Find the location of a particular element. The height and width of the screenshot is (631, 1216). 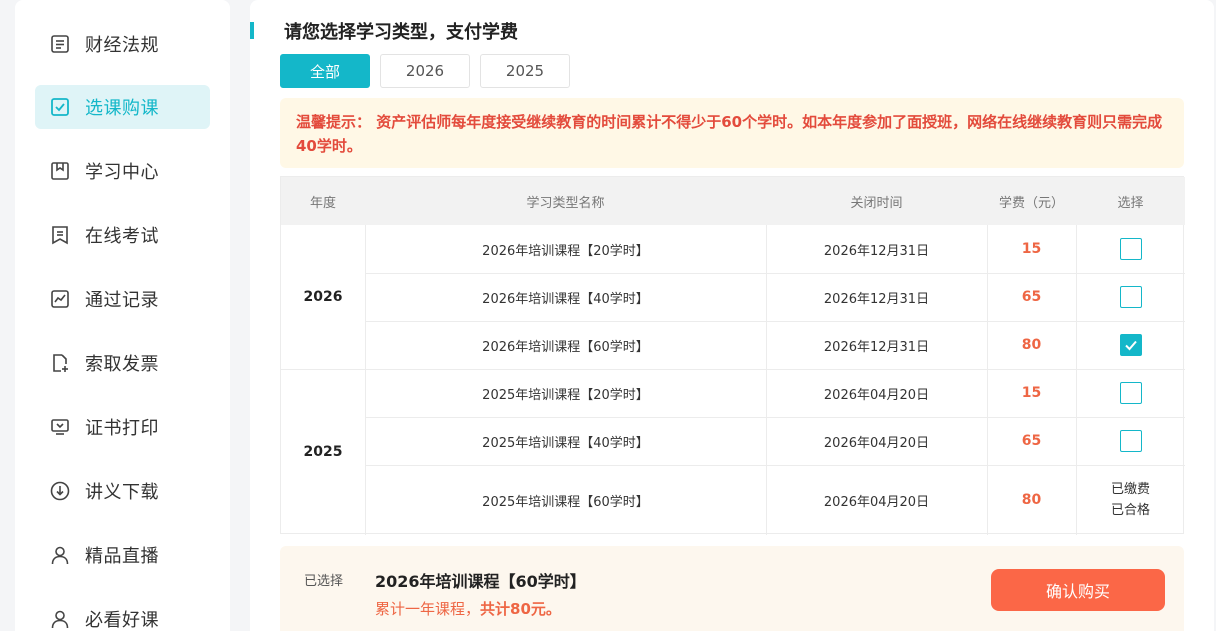

sidebar-item-label: 精品直播 is located at coordinates (122, 556).